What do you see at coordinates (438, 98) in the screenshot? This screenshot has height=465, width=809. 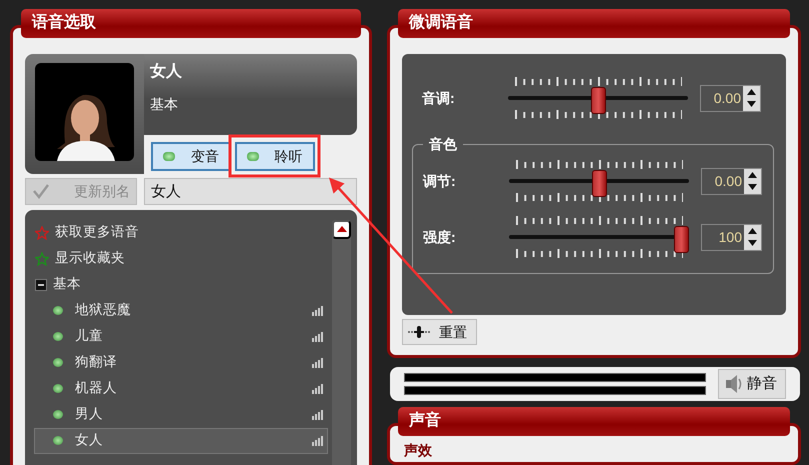 I see `slider-label: 音调:` at bounding box center [438, 98].